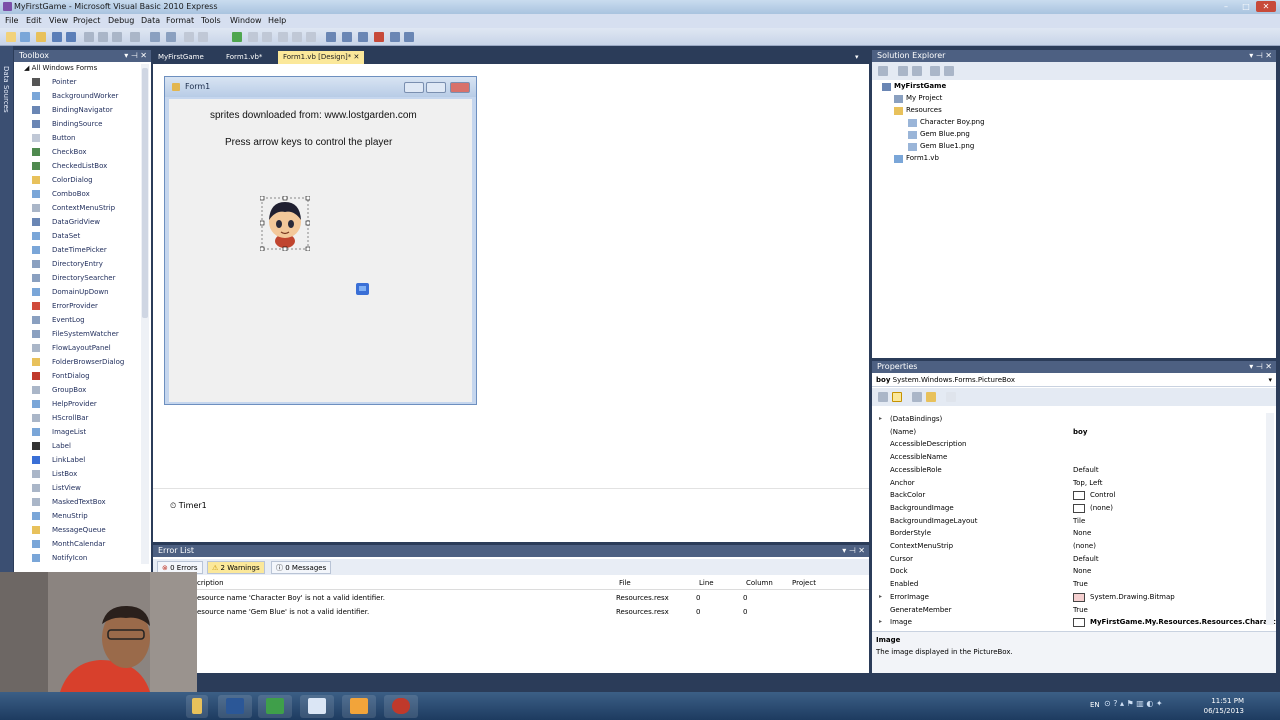  What do you see at coordinates (203, 37) in the screenshot?
I see `navigate-forward-icon` at bounding box center [203, 37].